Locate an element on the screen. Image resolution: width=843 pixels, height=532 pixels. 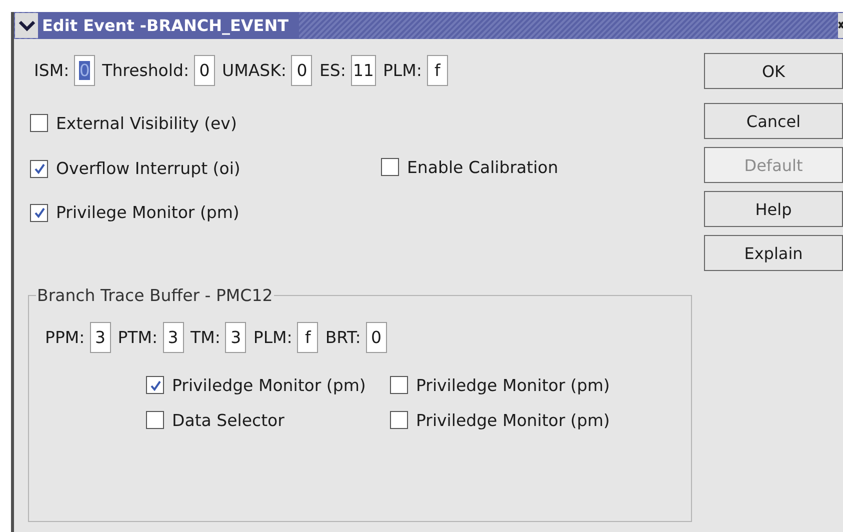
checkbox-label: Privilege Monitor (pm) is located at coordinates (148, 212).